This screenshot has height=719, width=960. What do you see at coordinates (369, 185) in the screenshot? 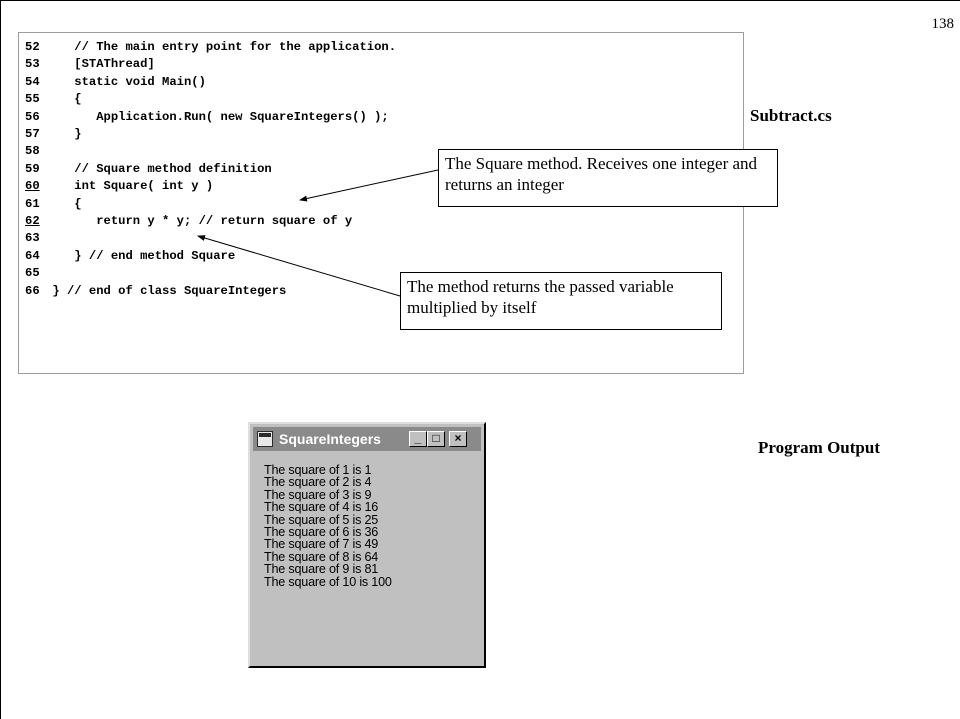
I see `arrow-to-square-signature` at bounding box center [369, 185].